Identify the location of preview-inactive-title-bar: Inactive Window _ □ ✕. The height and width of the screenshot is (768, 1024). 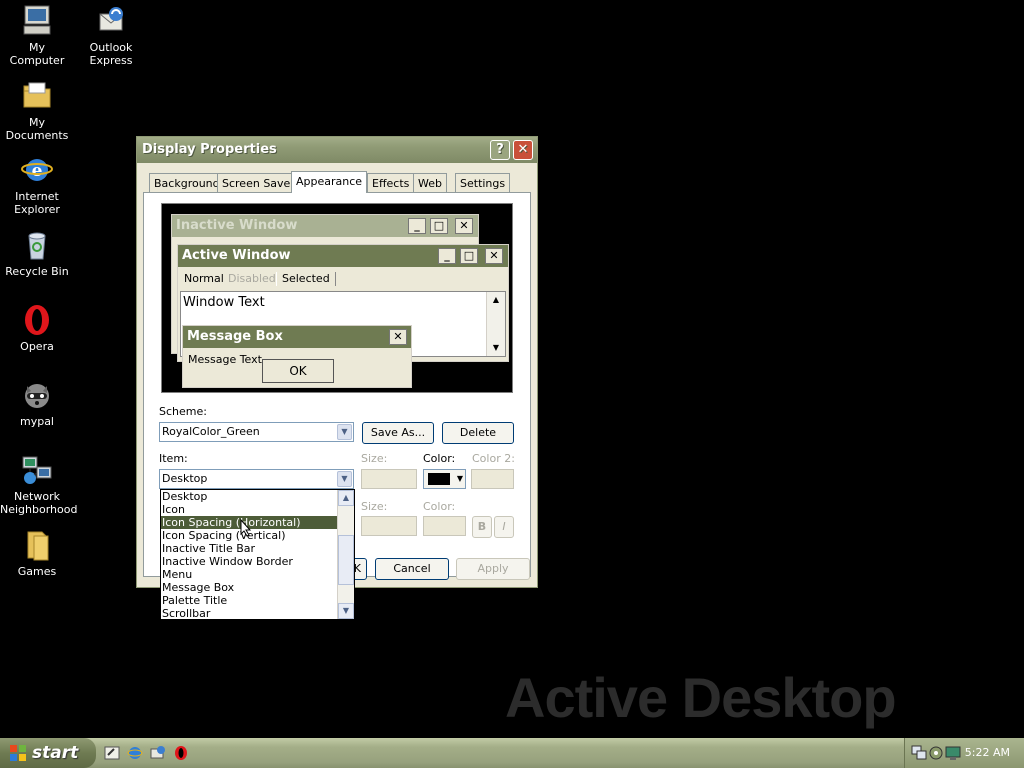
(325, 226).